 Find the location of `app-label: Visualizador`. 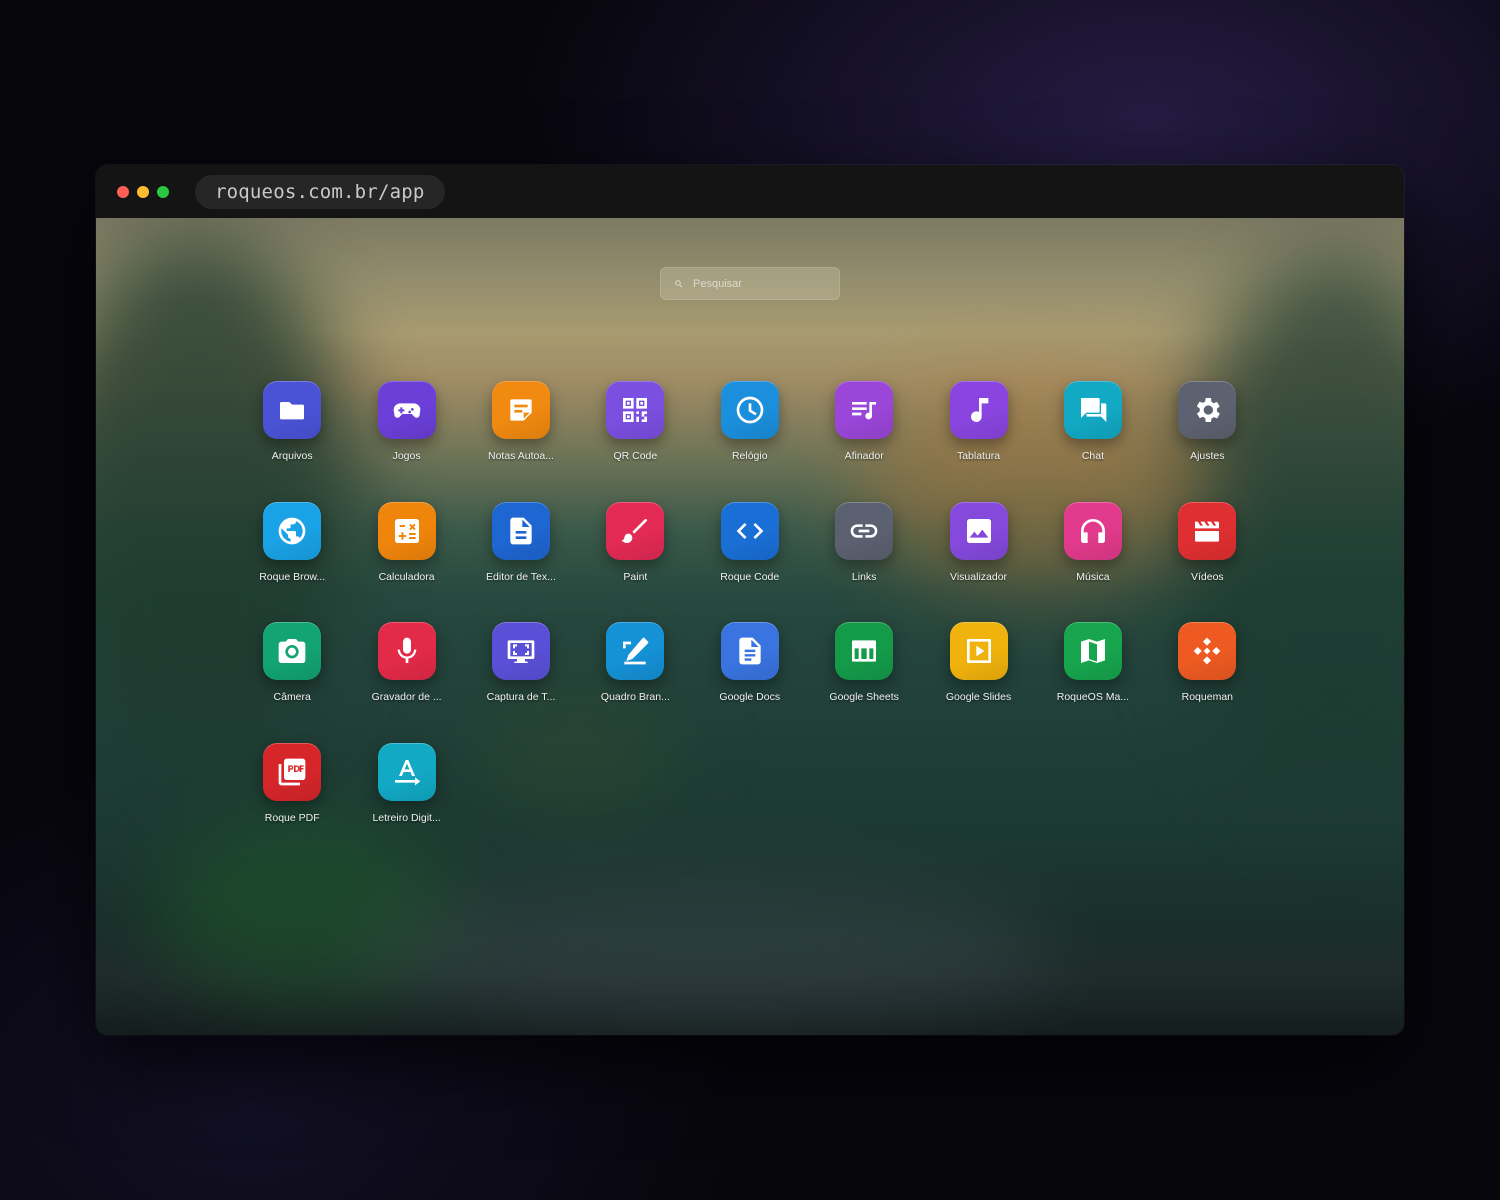

app-label: Visualizador is located at coordinates (979, 576).